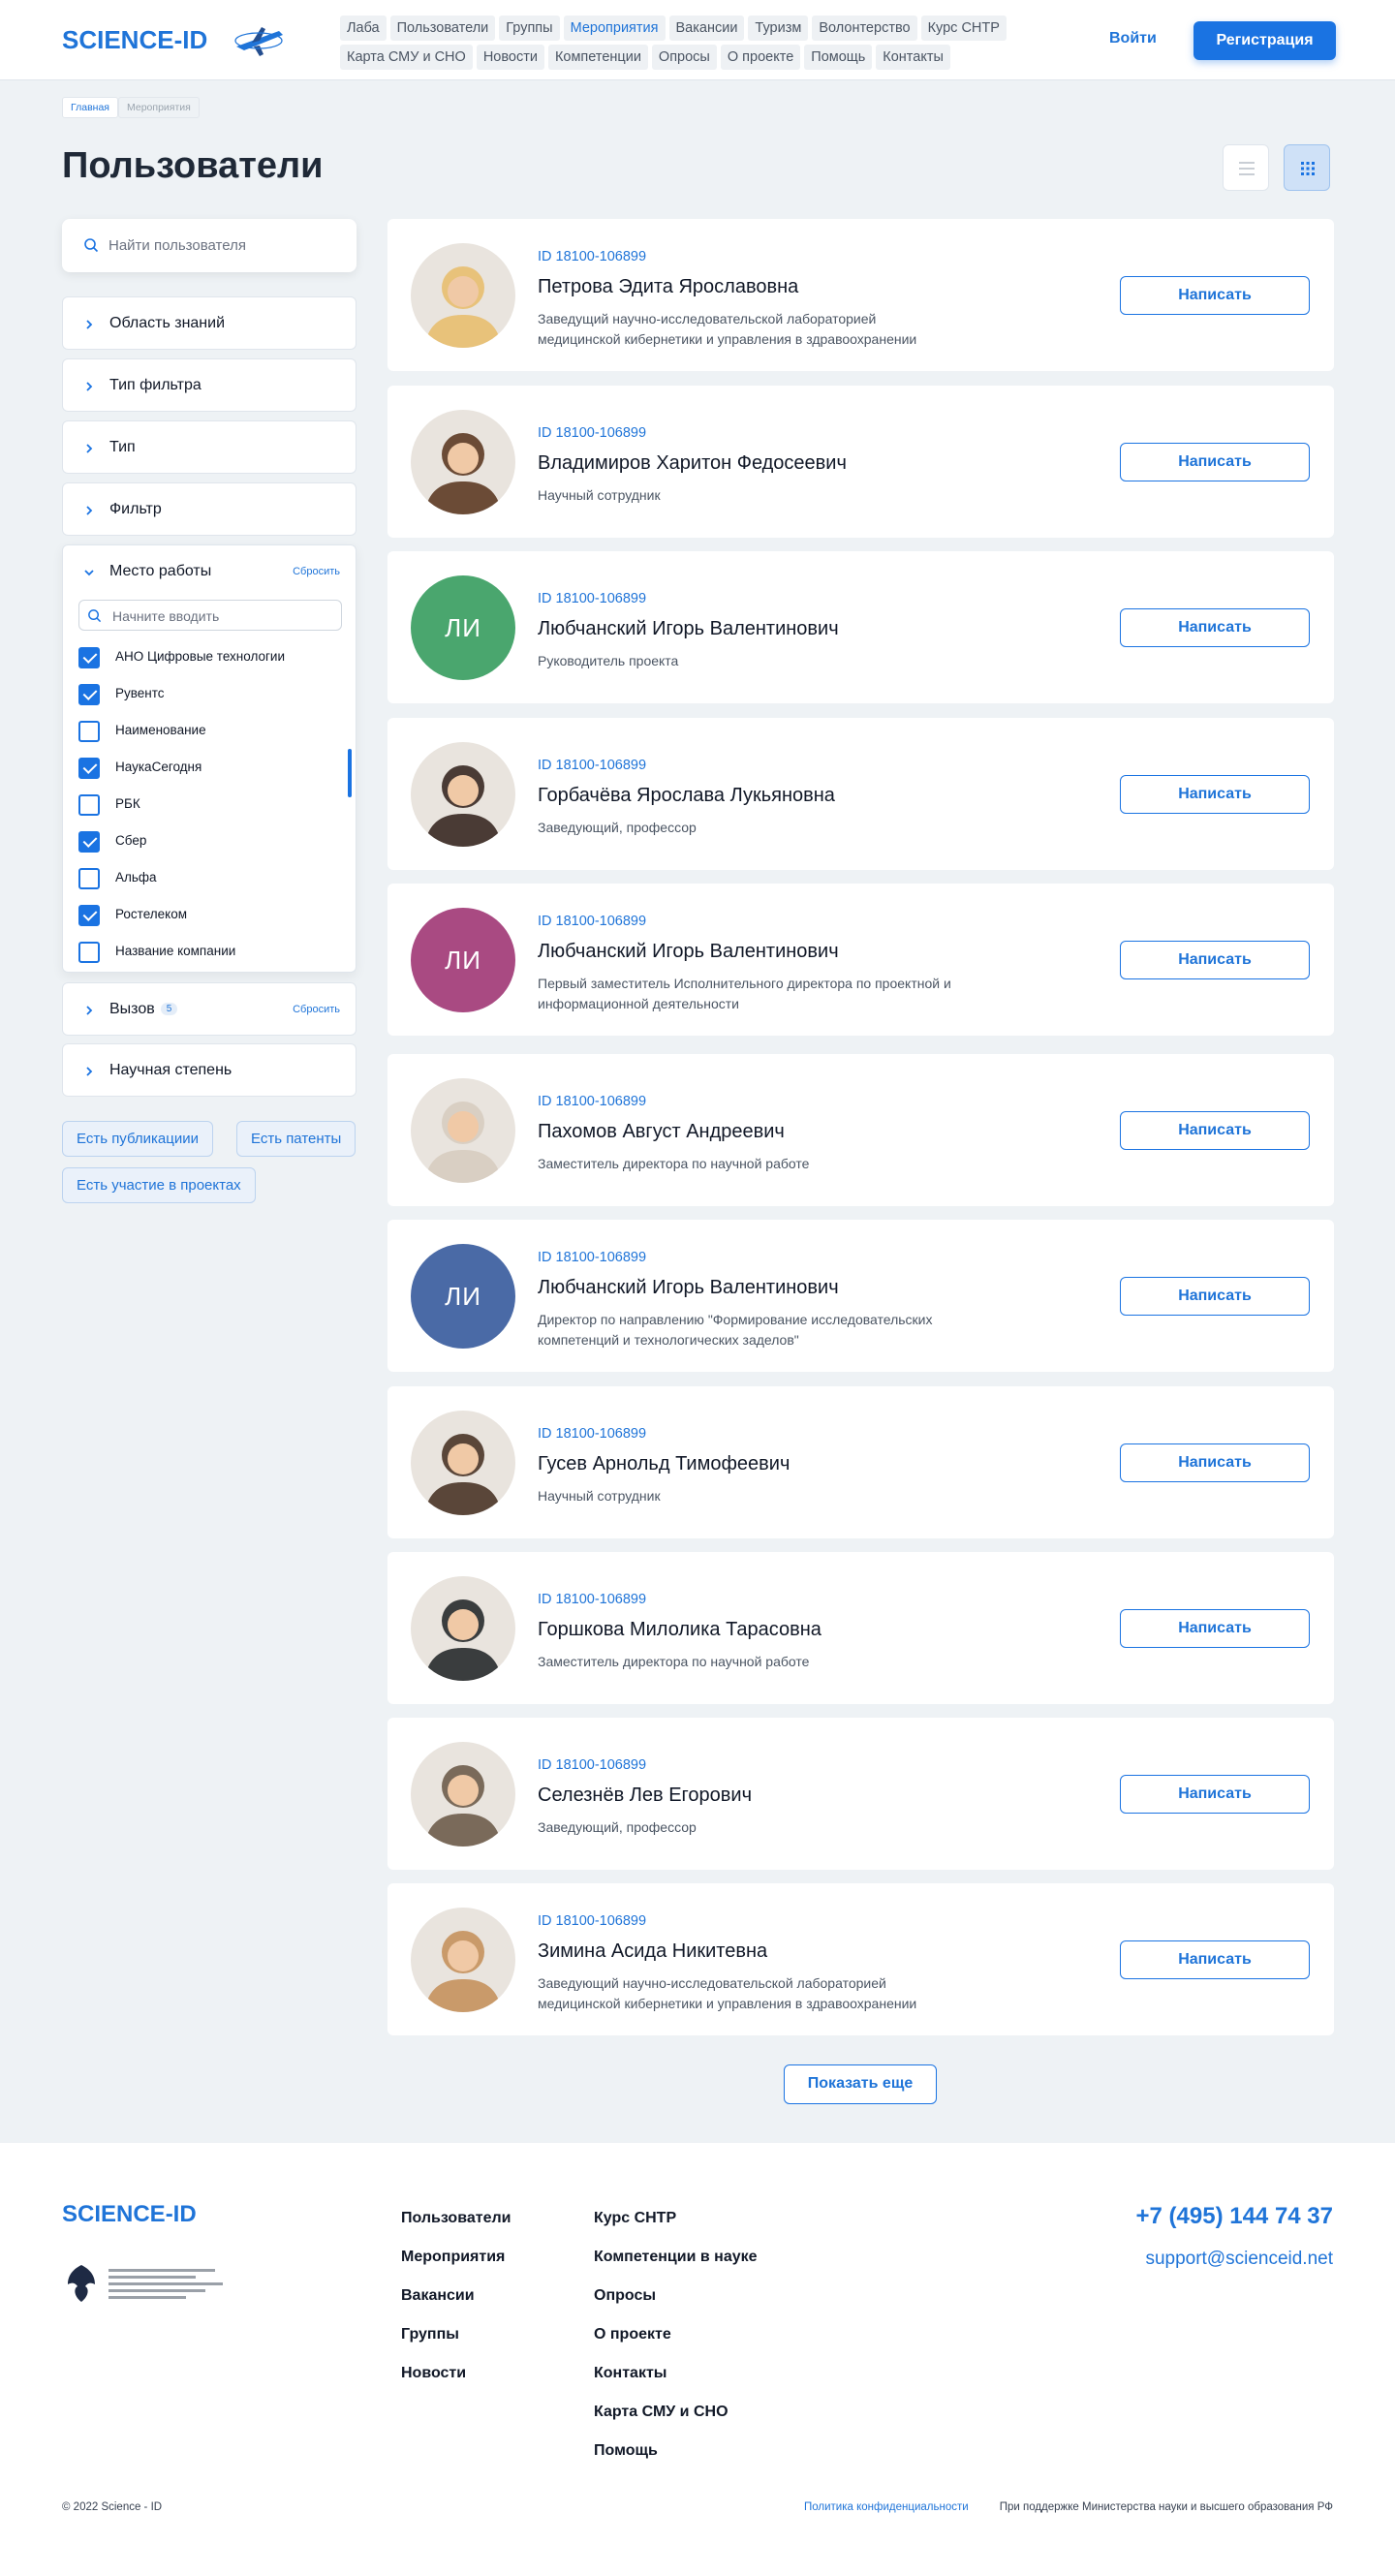 The width and height of the screenshot is (1395, 2576). I want to click on user-name: Горбачёва Ярослава Лукьяновна, so click(686, 796).